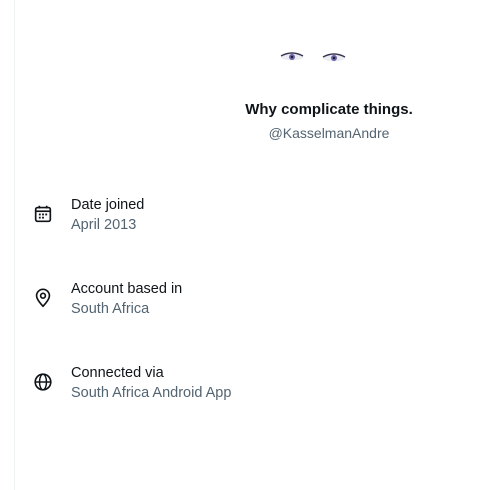  What do you see at coordinates (43, 298) in the screenshot?
I see `location-pin-icon` at bounding box center [43, 298].